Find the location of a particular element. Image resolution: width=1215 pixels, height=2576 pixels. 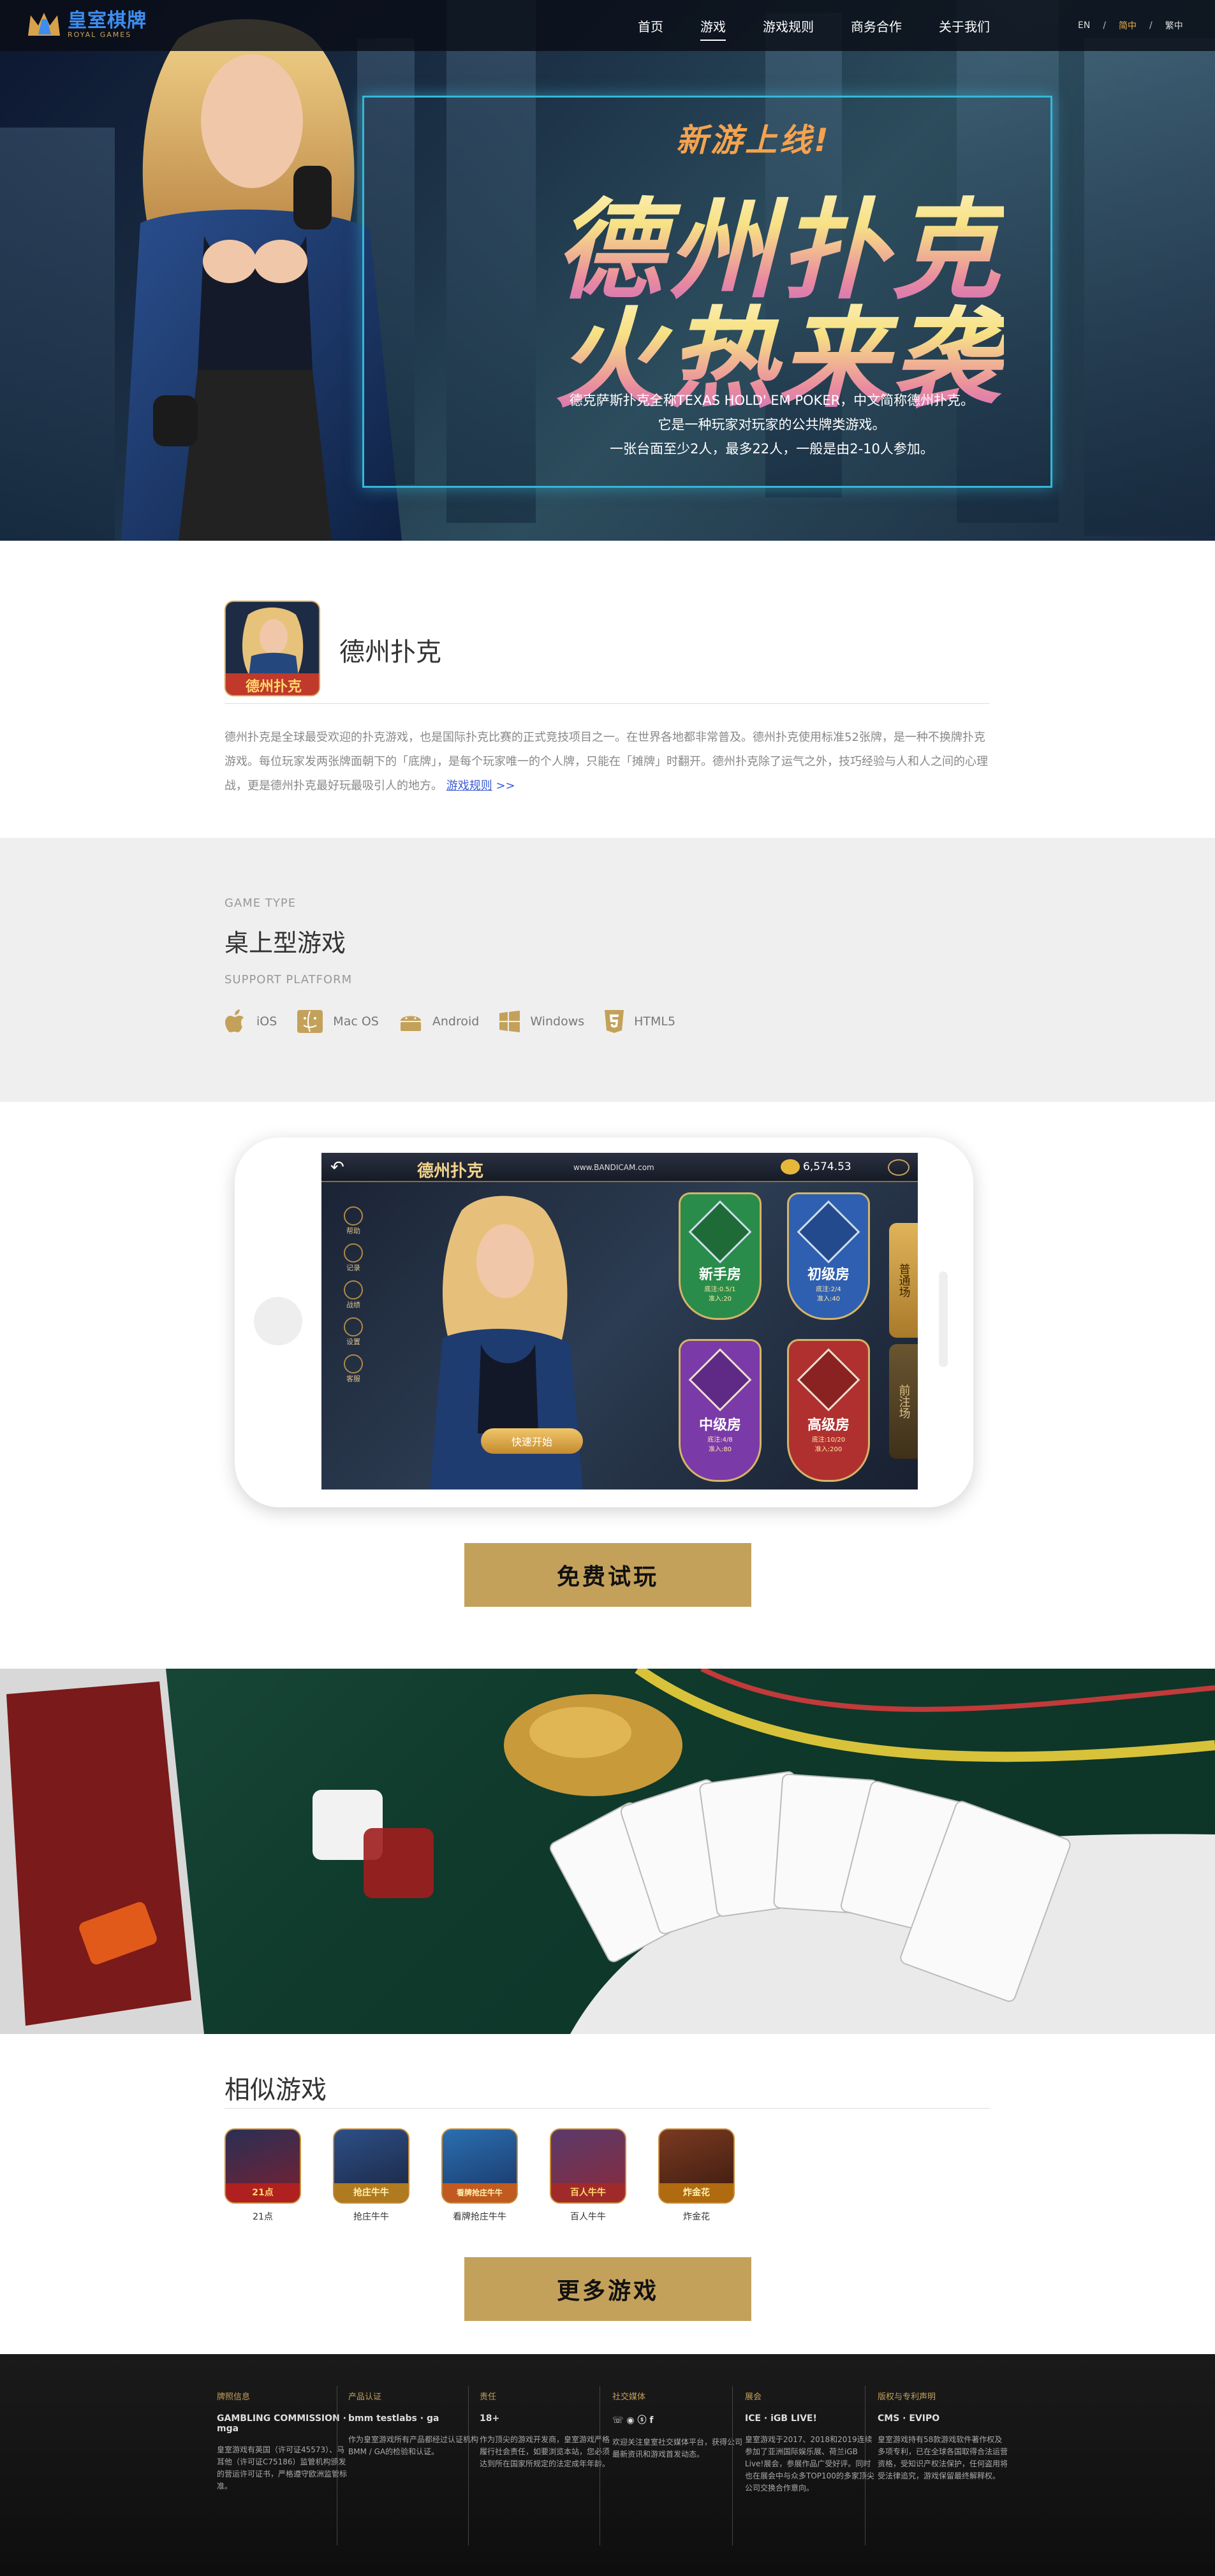

mac-finder-icon is located at coordinates (310, 1022).